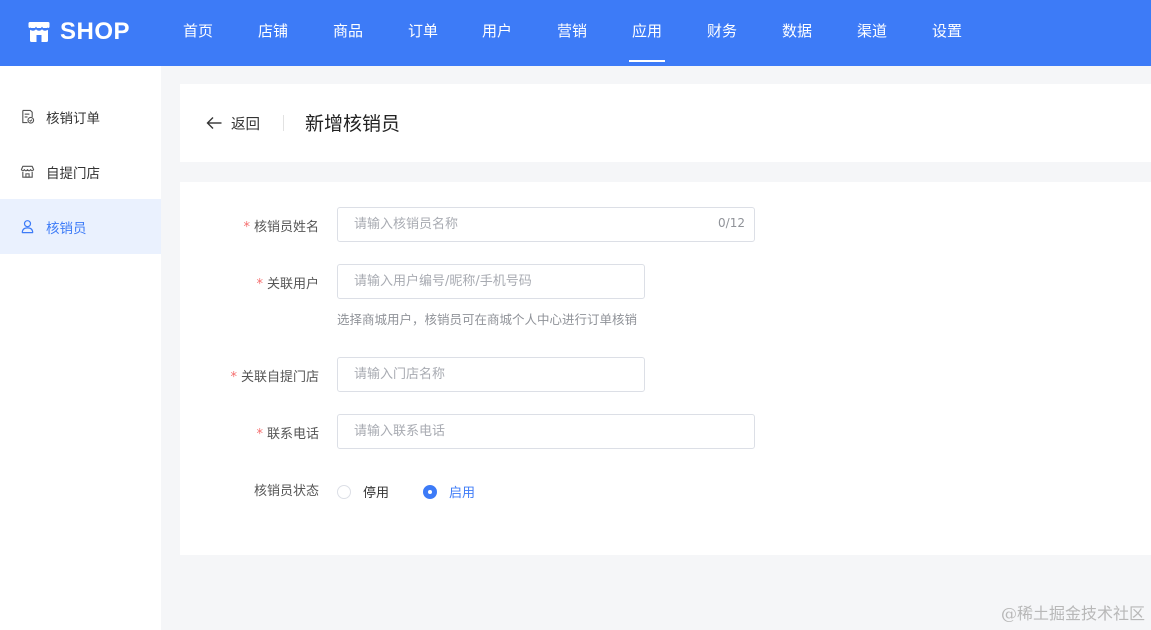 The image size is (1151, 630). What do you see at coordinates (491, 374) in the screenshot?
I see `linked-store-input` at bounding box center [491, 374].